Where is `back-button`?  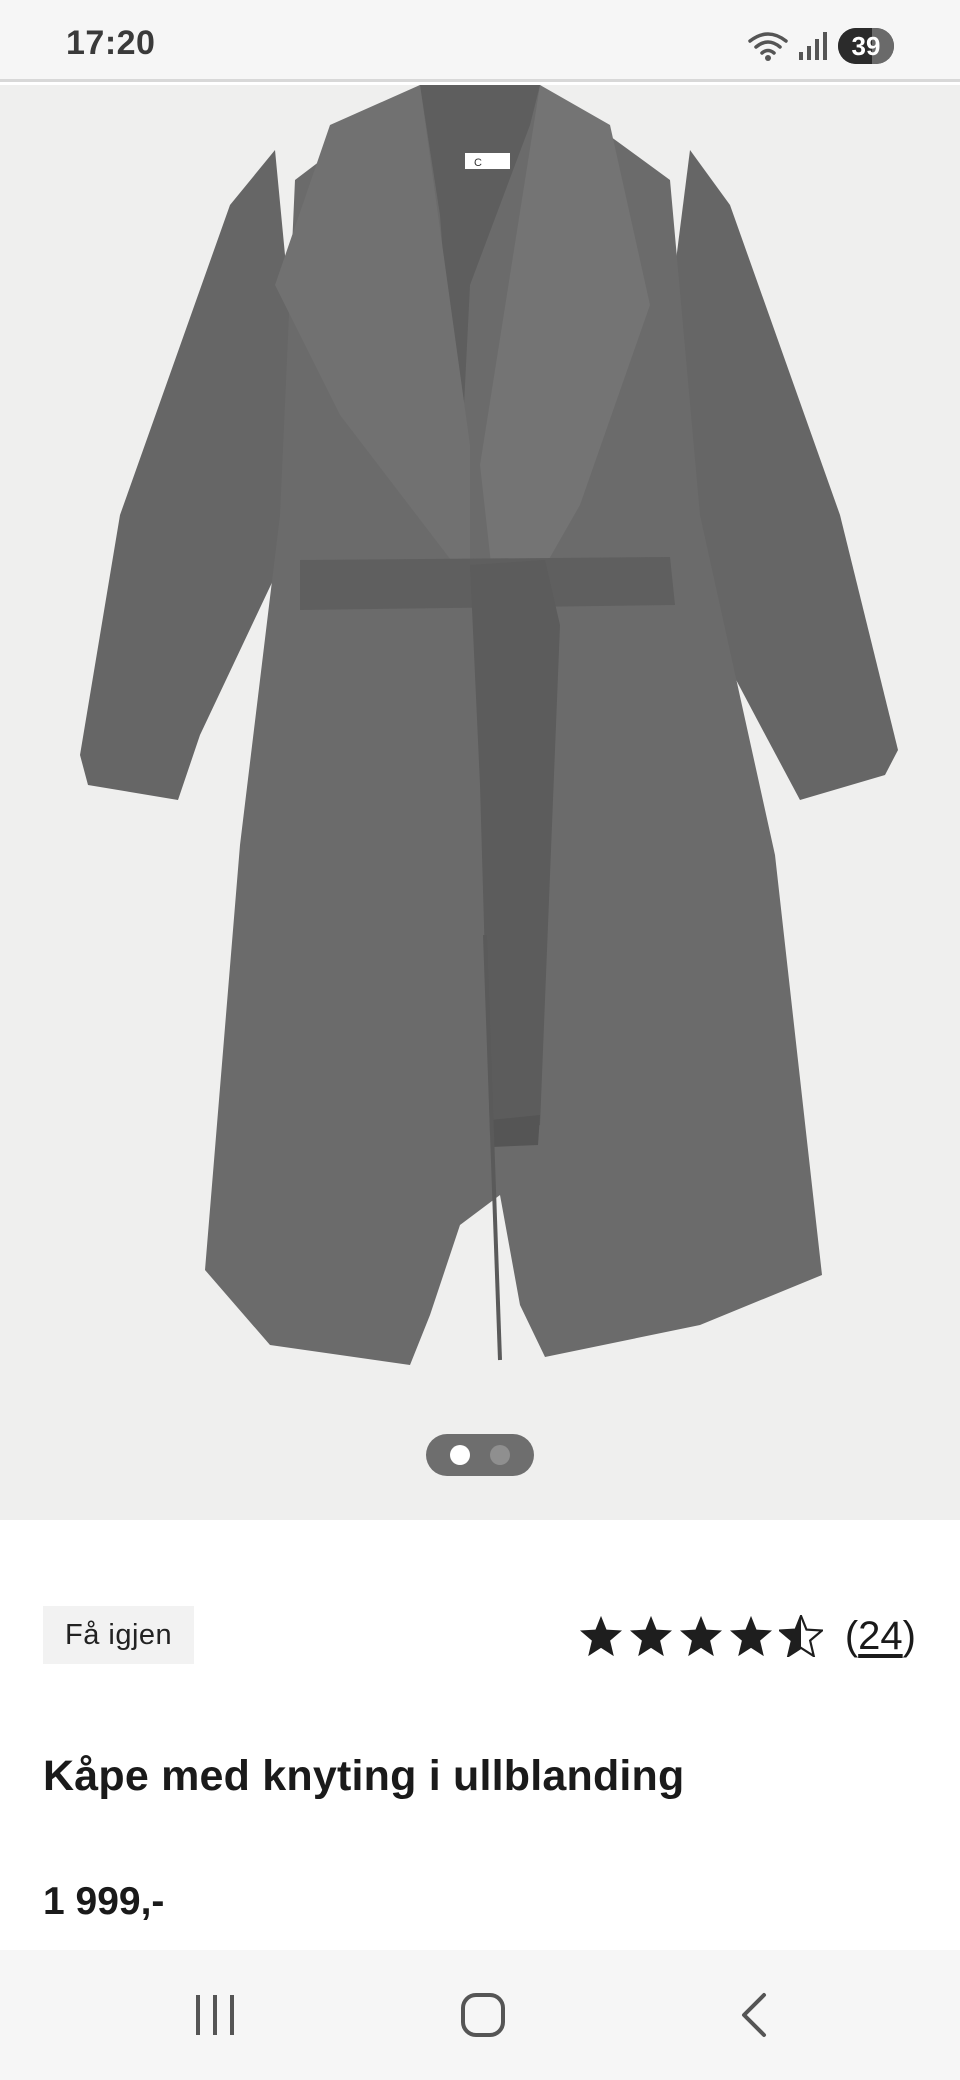 back-button is located at coordinates (753, 2015).